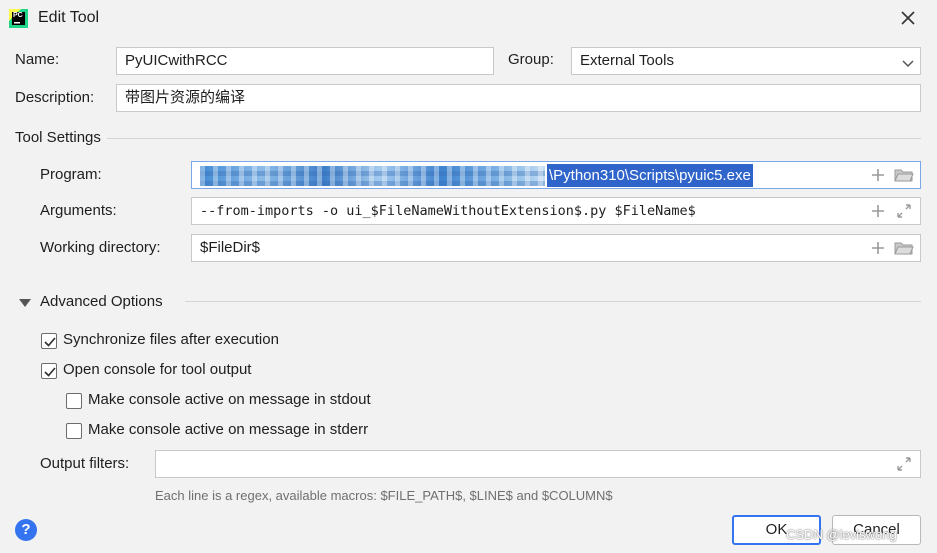  I want to click on group-select-value: External Tools, so click(627, 60).